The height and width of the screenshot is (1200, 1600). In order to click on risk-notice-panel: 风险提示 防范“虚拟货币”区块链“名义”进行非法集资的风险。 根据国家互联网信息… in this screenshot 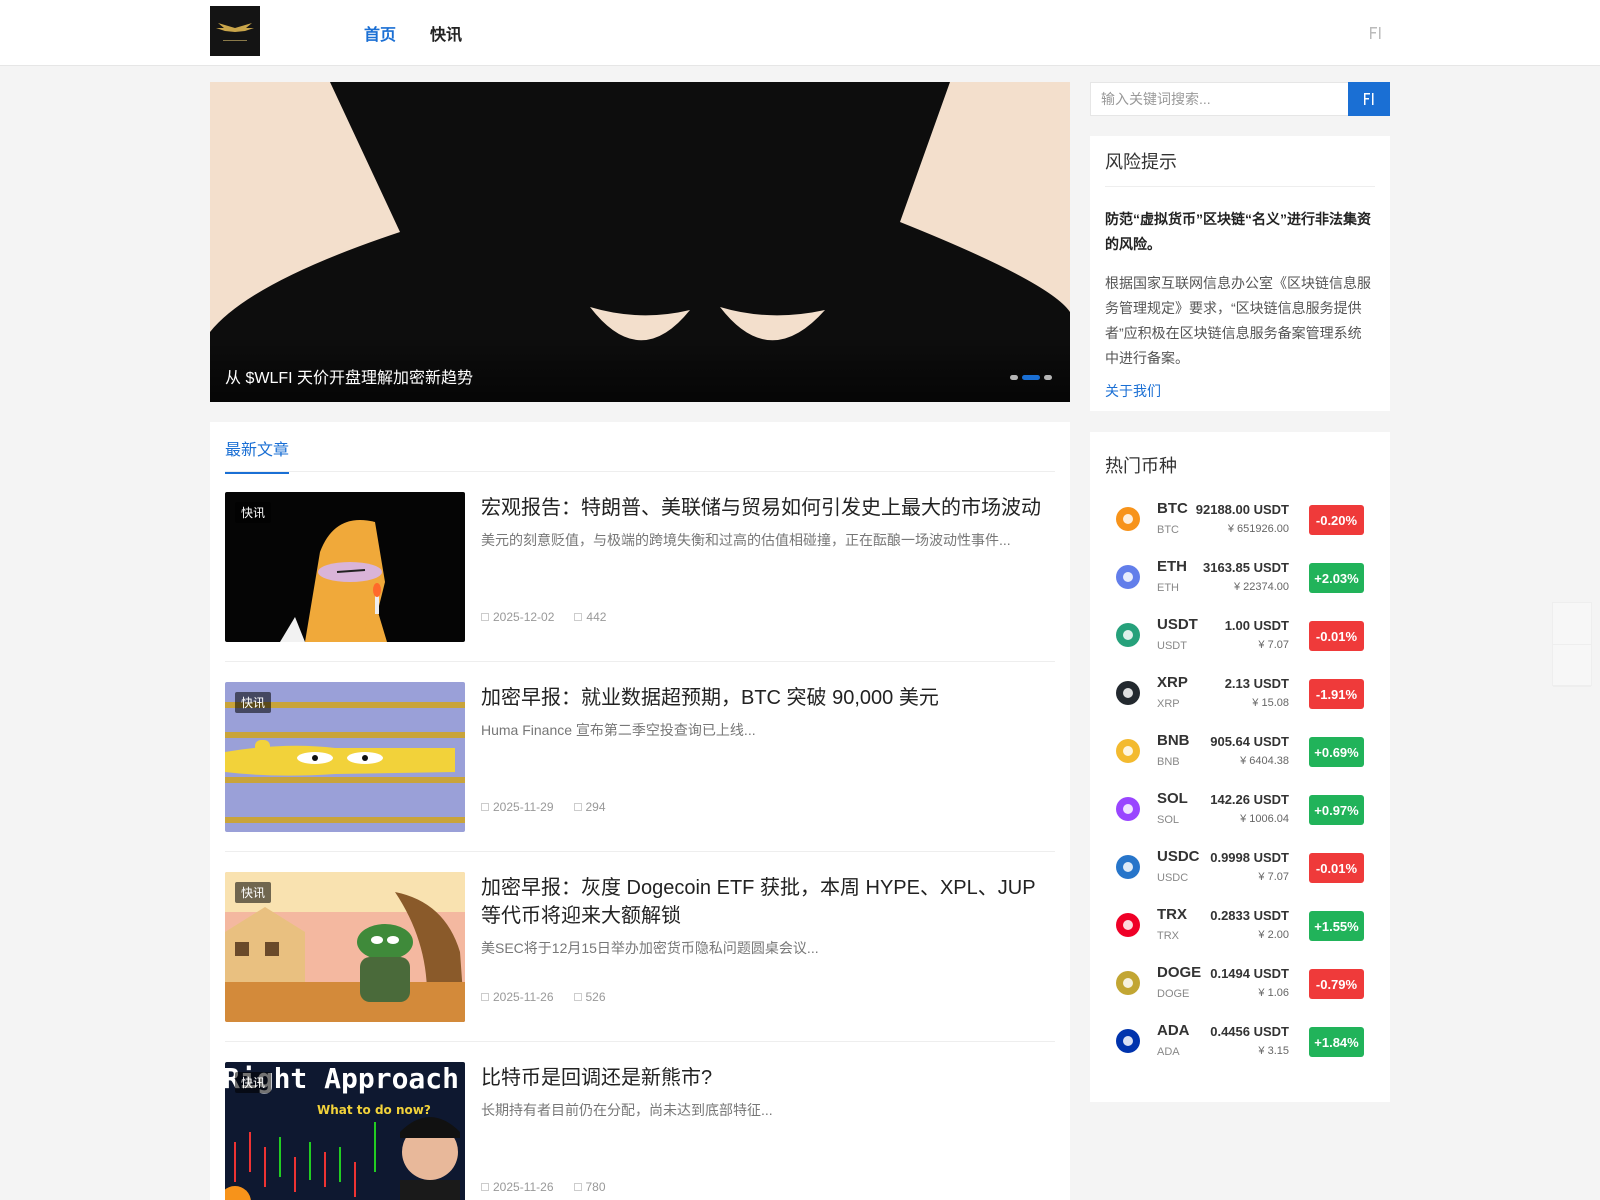, I will do `click(1240, 273)`.